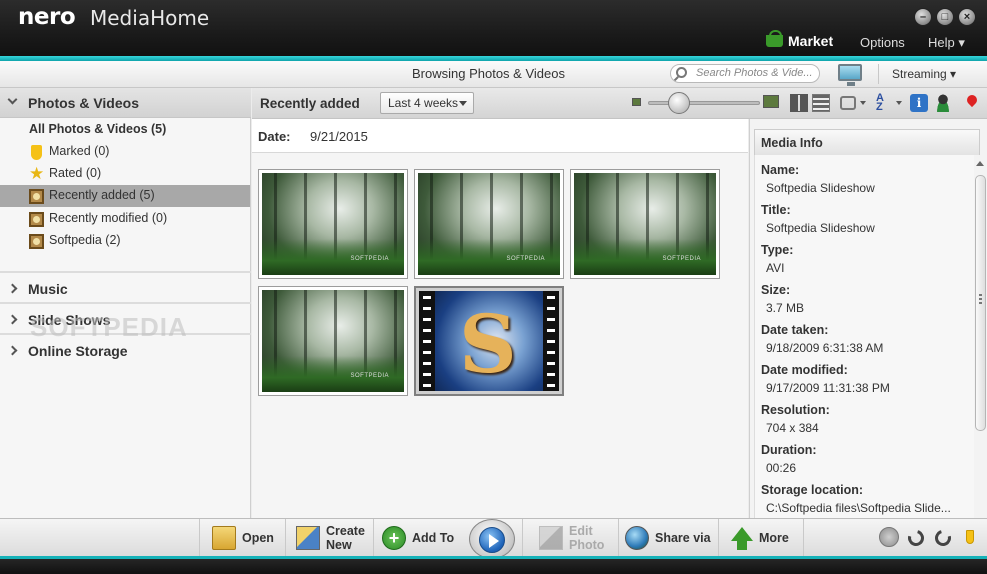 Image resolution: width=987 pixels, height=574 pixels. What do you see at coordinates (792, 428) in the screenshot?
I see `info-value-resolution: 704 x 384` at bounding box center [792, 428].